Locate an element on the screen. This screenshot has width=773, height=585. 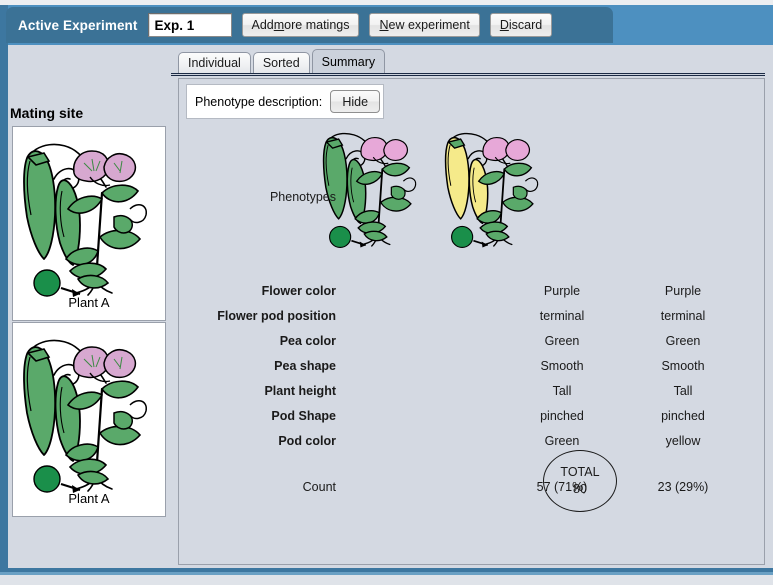
count-row-label: Count is located at coordinates (319, 487).